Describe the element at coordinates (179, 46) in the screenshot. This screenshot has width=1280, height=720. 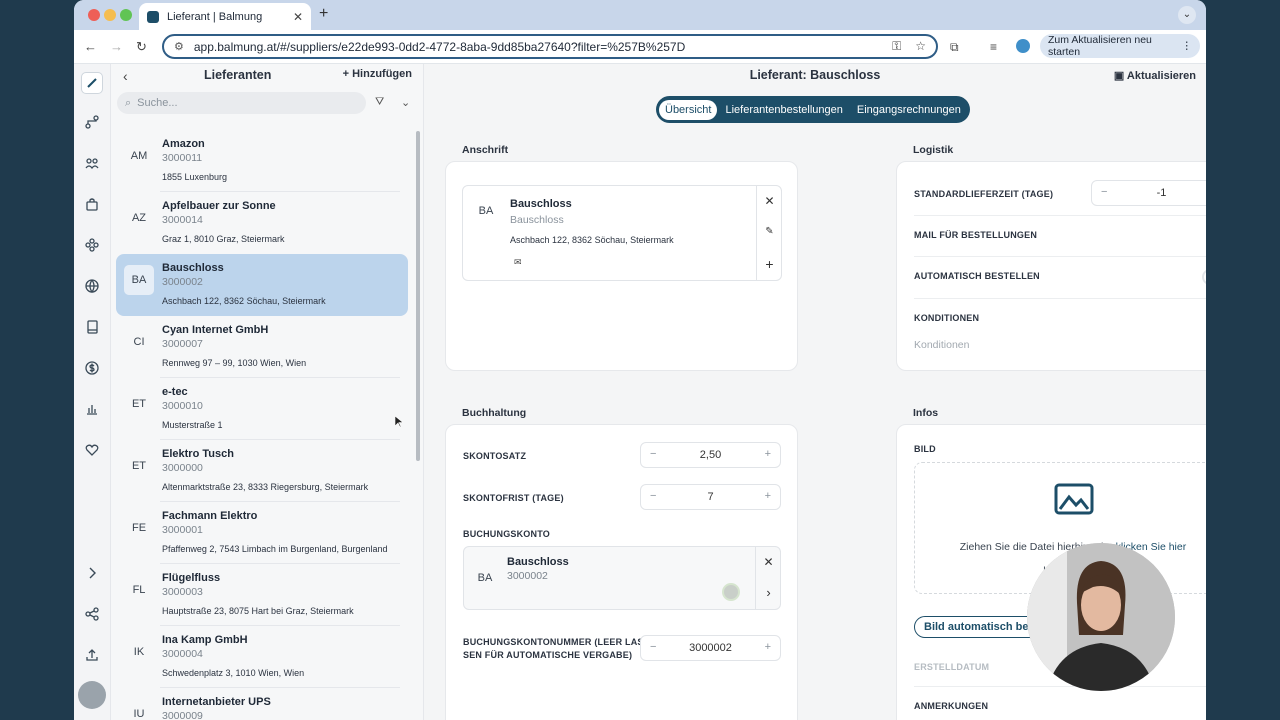
I see `site-settings-icon: ⚙` at that location.